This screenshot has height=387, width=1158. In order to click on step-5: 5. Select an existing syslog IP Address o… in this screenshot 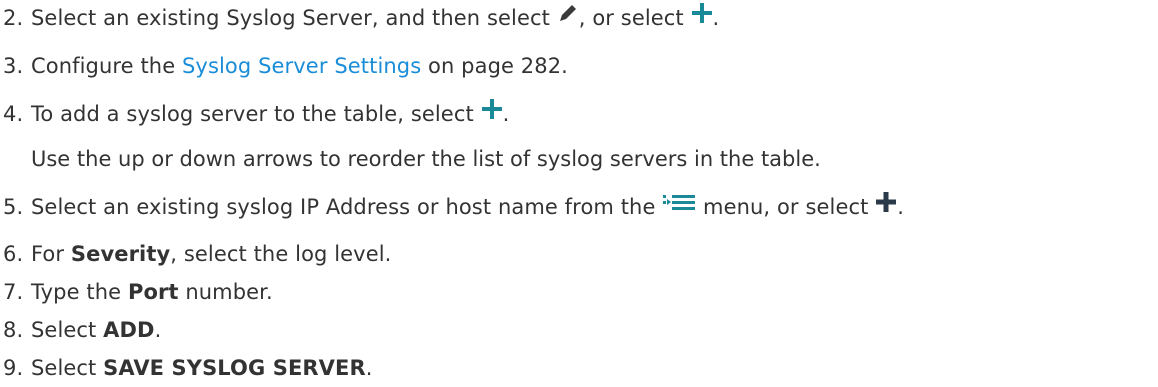, I will do `click(453, 207)`.